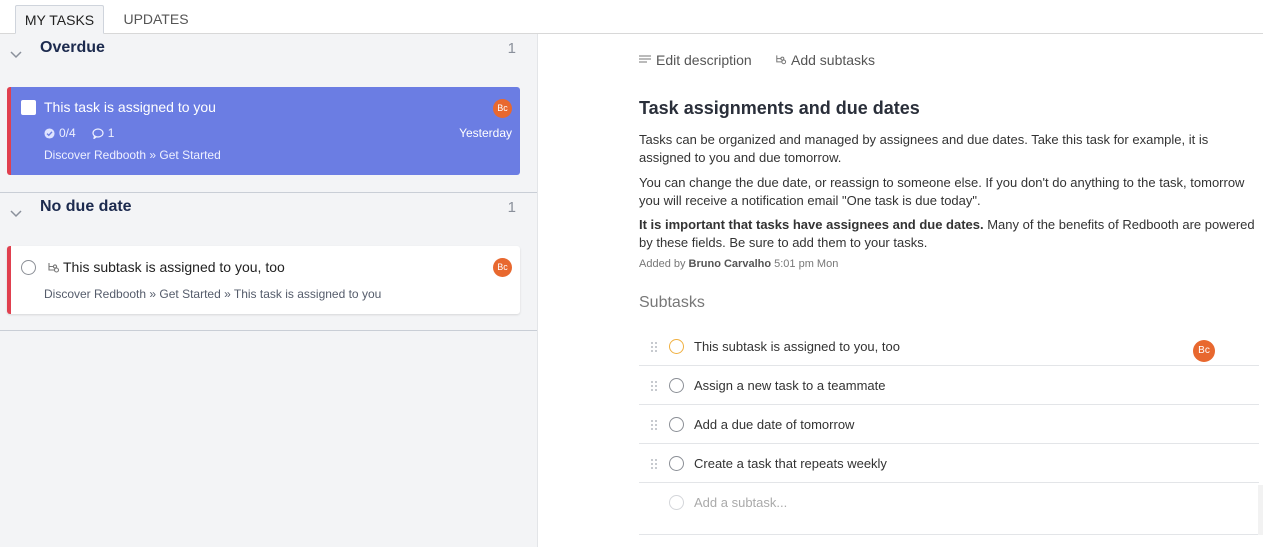  I want to click on add-subtasks-button: Add subtasks, so click(824, 60).